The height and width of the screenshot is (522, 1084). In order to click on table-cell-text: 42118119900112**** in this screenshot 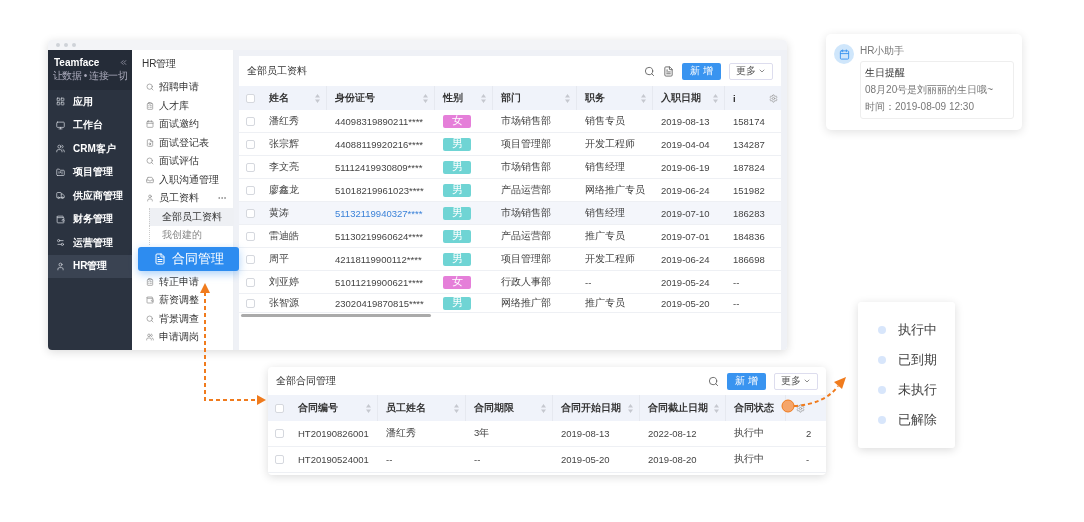, I will do `click(378, 259)`.